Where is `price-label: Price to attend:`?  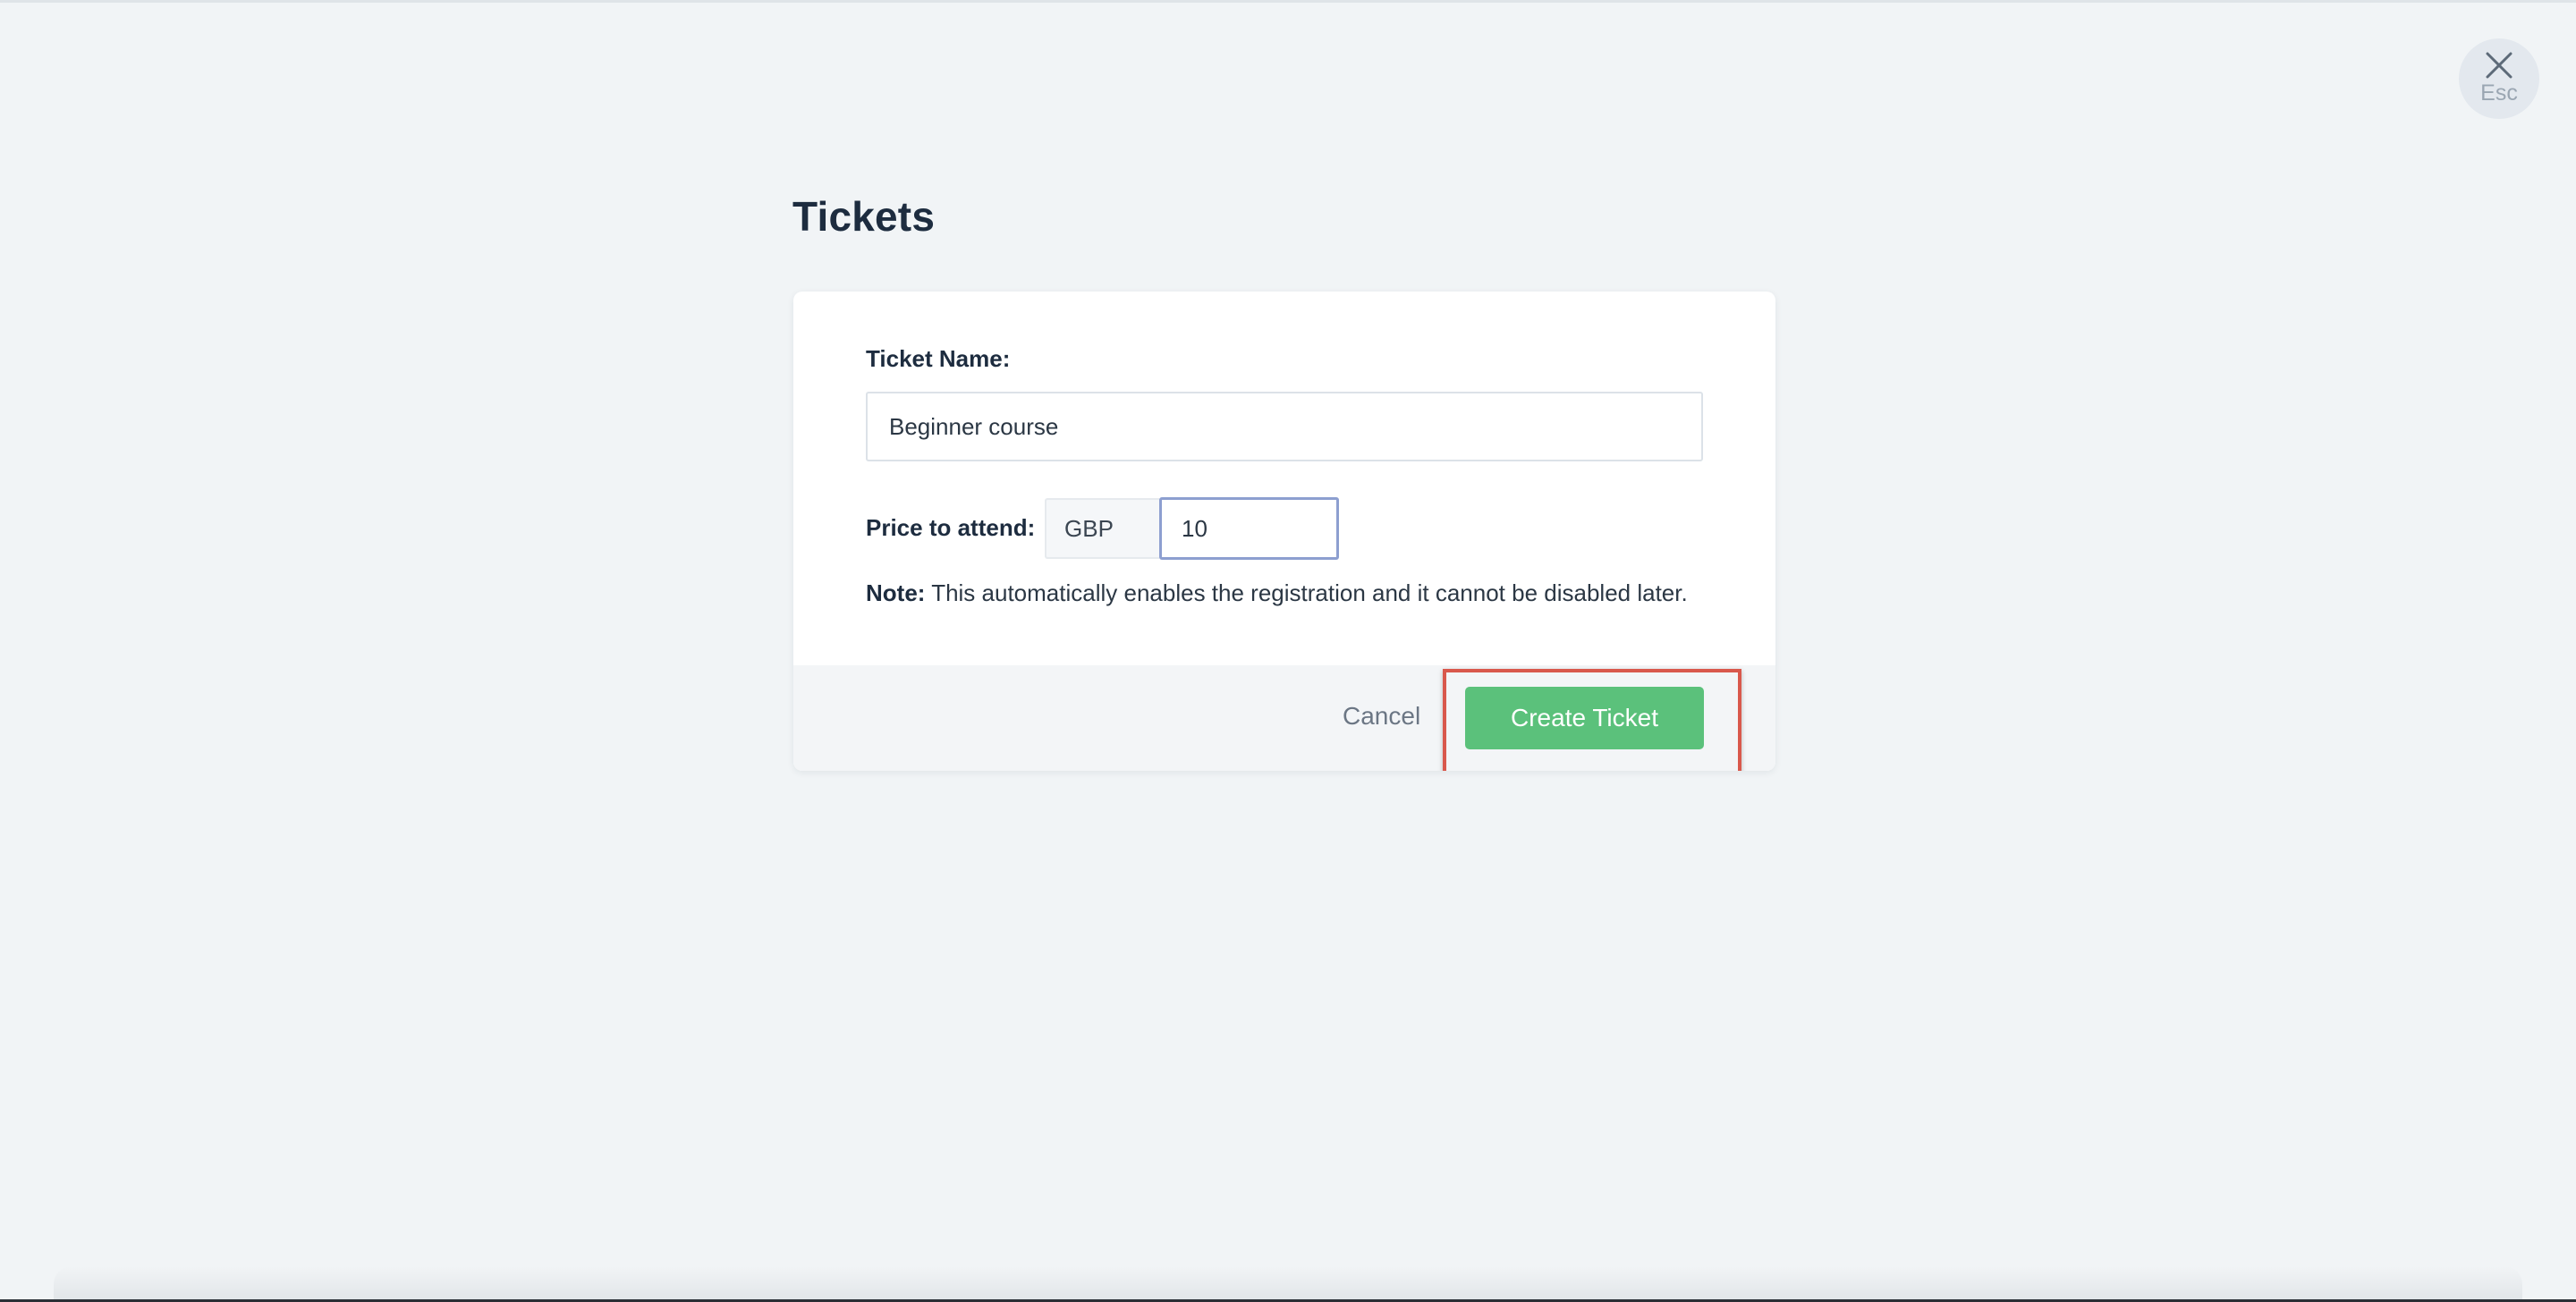 price-label: Price to attend: is located at coordinates (951, 527).